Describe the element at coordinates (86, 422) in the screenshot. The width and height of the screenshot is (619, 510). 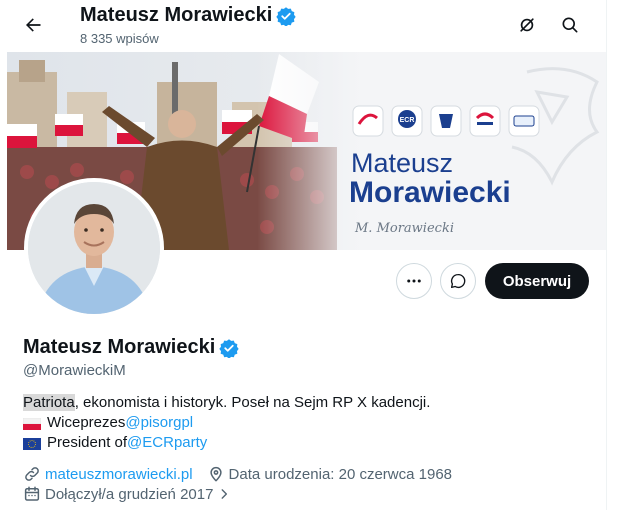
I see `bio-role-text: Wiceprezes` at that location.